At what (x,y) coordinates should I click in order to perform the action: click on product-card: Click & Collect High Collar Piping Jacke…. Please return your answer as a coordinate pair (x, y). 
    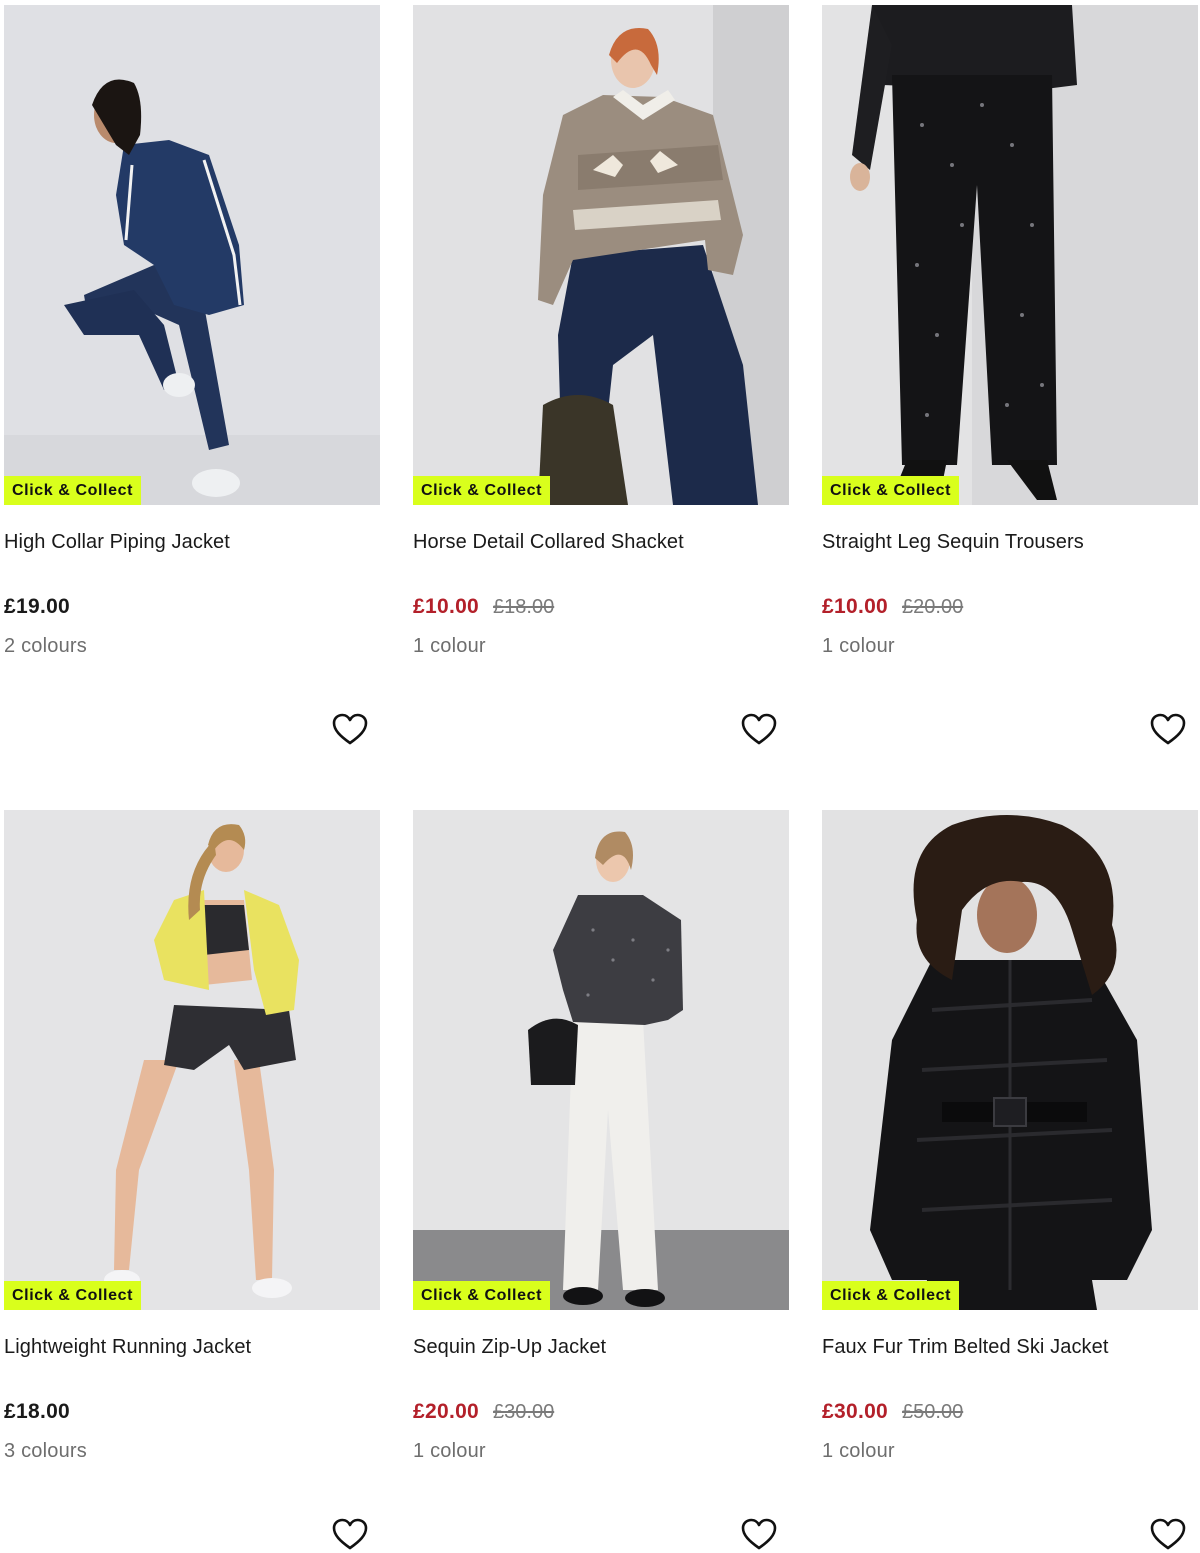
    Looking at the image, I should click on (192, 375).